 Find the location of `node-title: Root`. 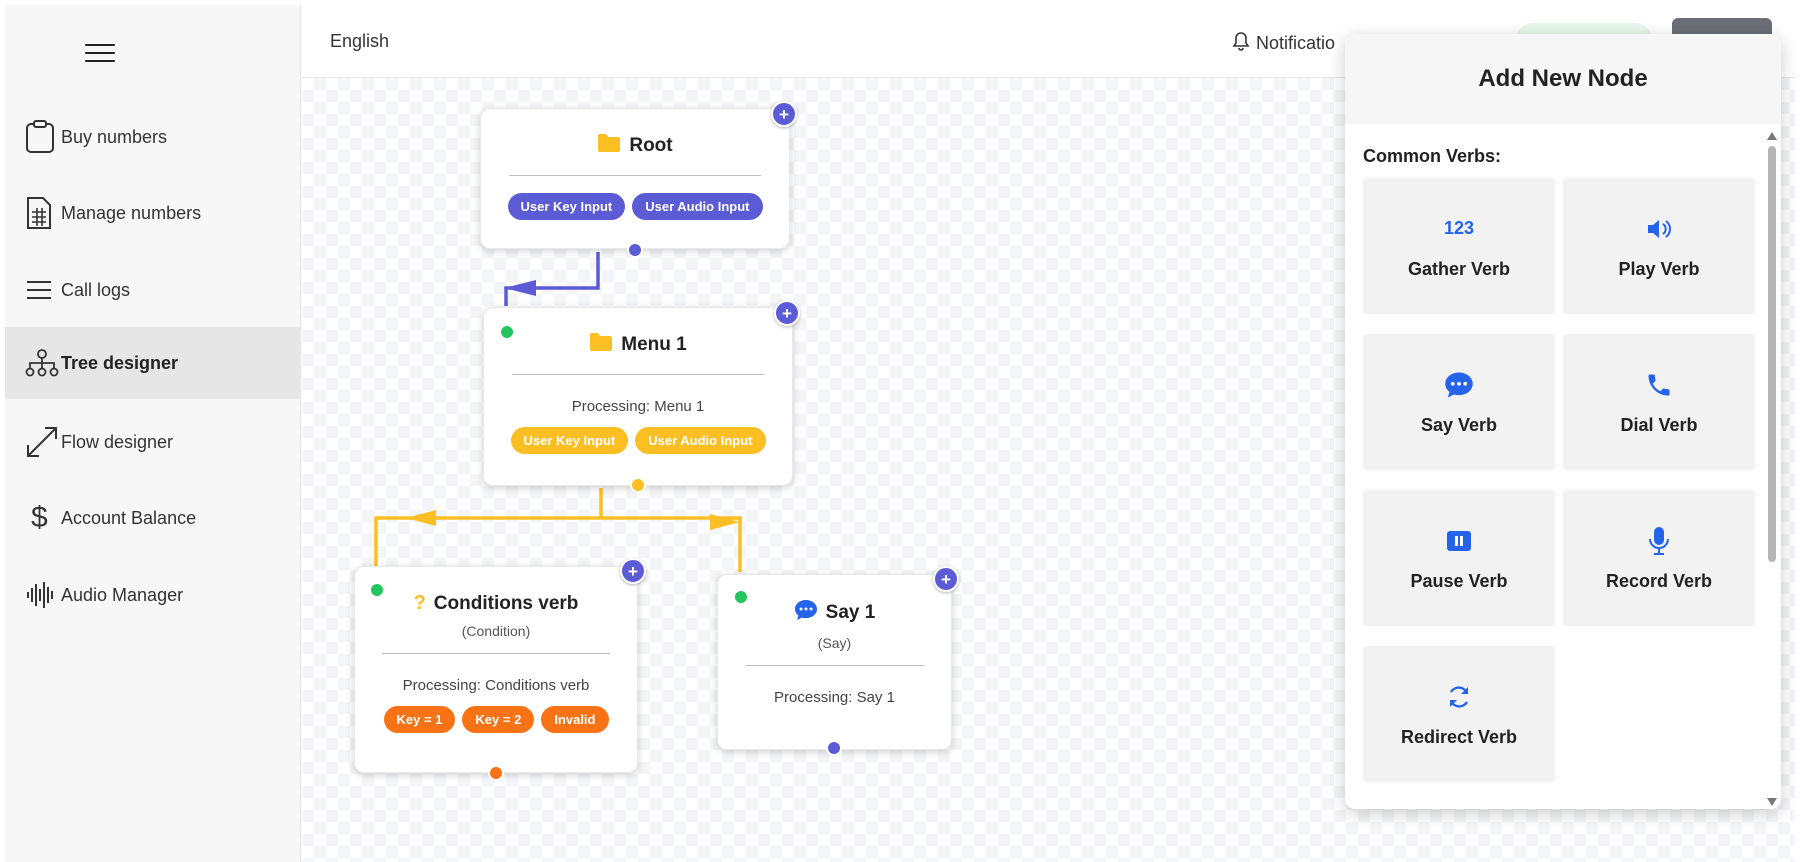

node-title: Root is located at coordinates (651, 145).